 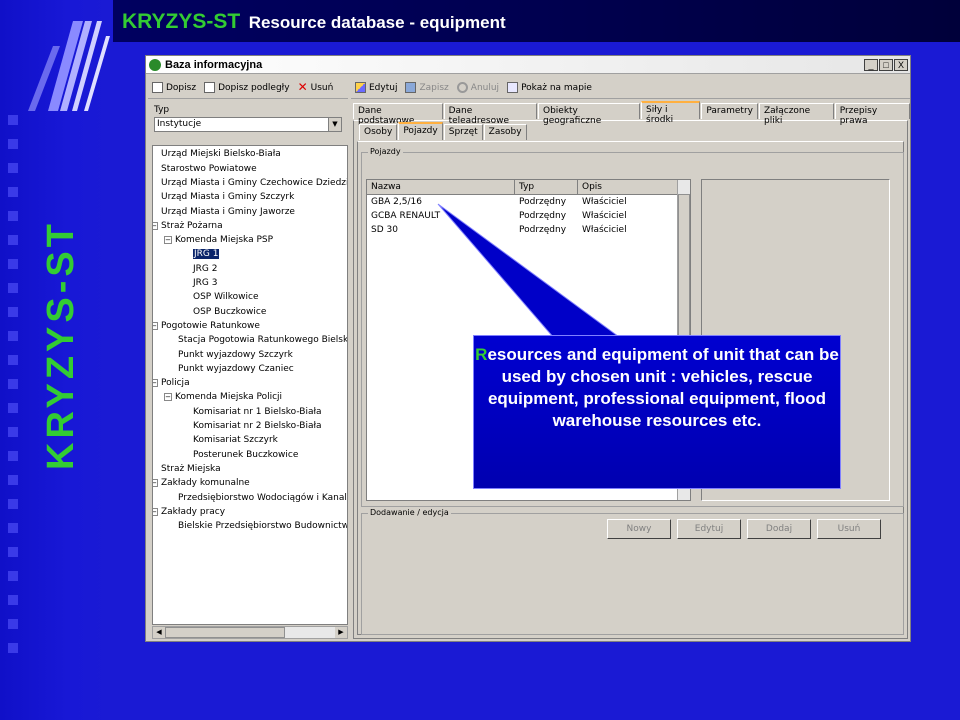 What do you see at coordinates (315, 87) in the screenshot?
I see `delete-button: ✕ Usuń` at bounding box center [315, 87].